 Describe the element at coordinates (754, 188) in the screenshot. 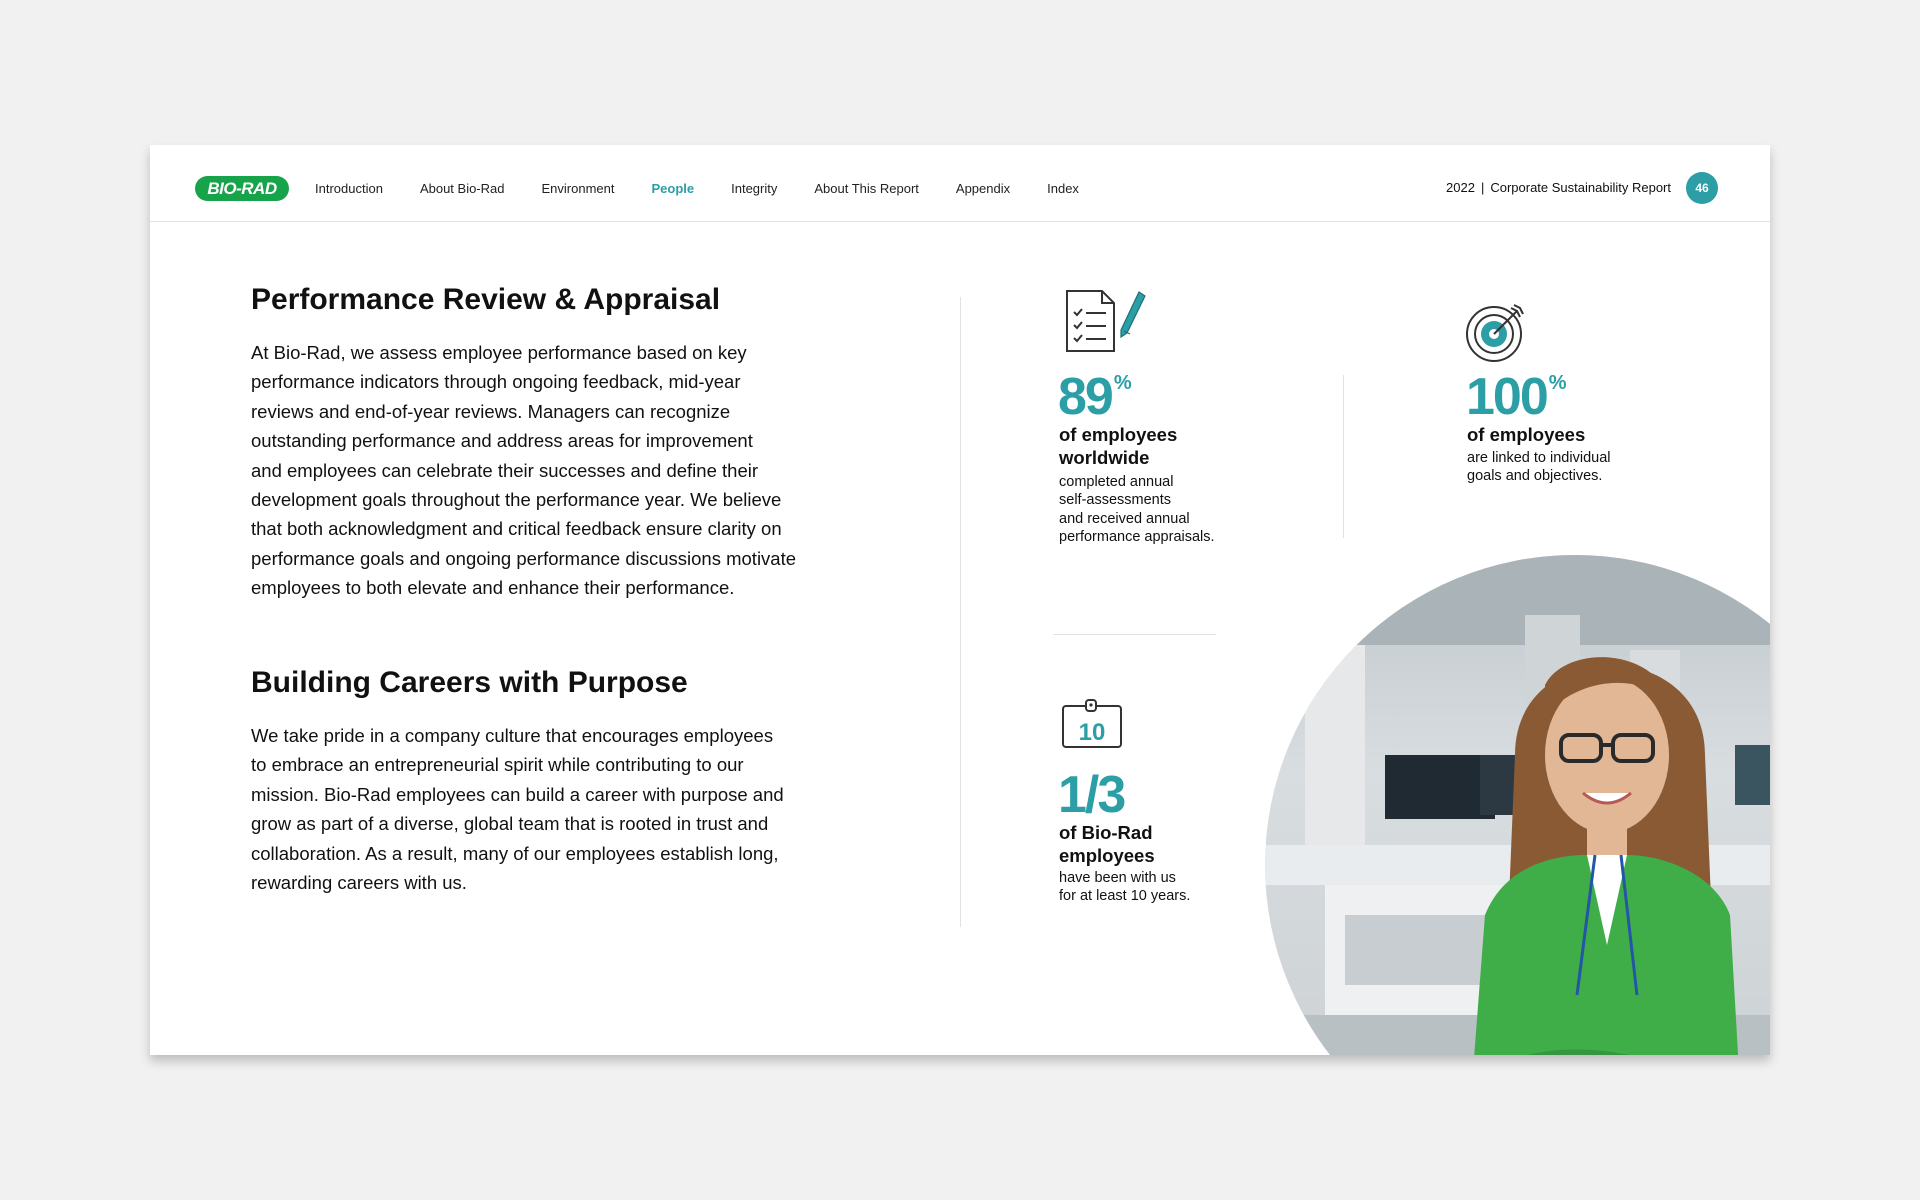

I see `nav-integrity: Integrity` at that location.